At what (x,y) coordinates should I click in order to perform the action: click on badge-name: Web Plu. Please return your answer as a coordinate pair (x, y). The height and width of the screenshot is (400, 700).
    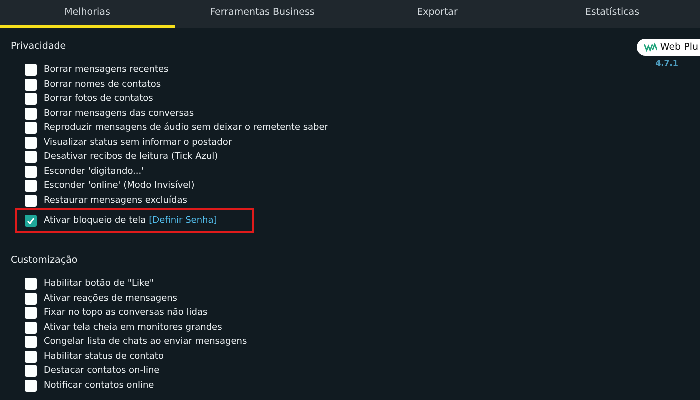
    Looking at the image, I should click on (679, 47).